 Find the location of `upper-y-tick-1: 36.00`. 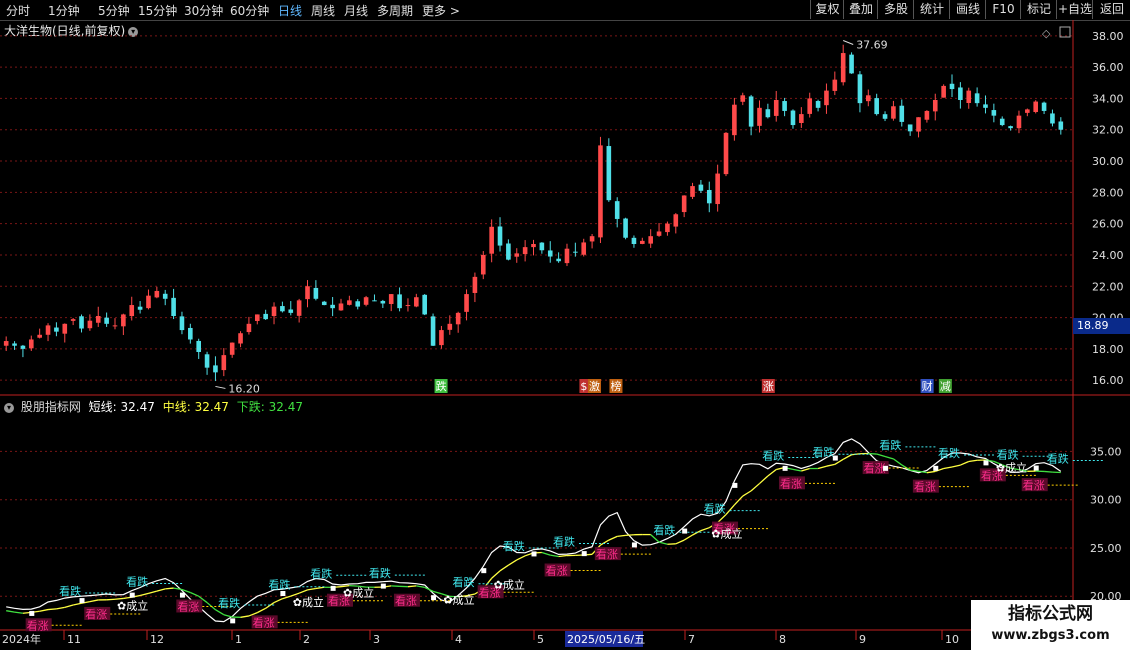

upper-y-tick-1: 36.00 is located at coordinates (1108, 67).